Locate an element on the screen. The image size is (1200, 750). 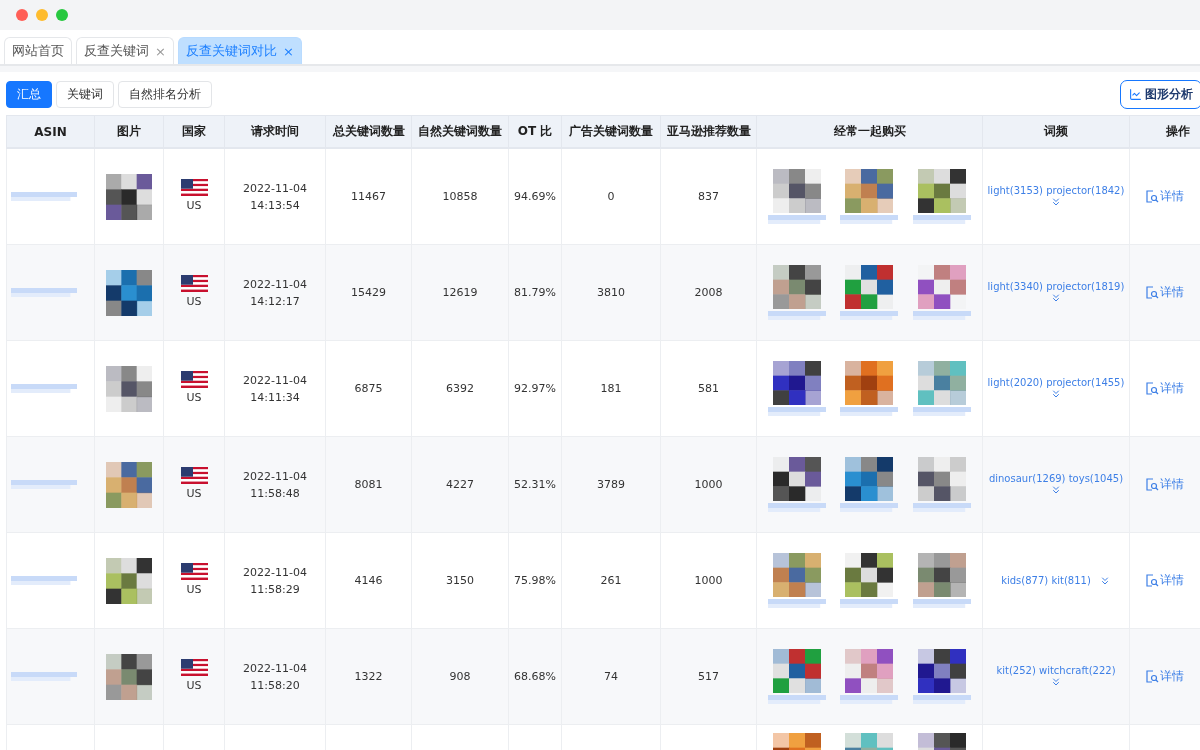
table-cell: 261 is located at coordinates (611, 580).